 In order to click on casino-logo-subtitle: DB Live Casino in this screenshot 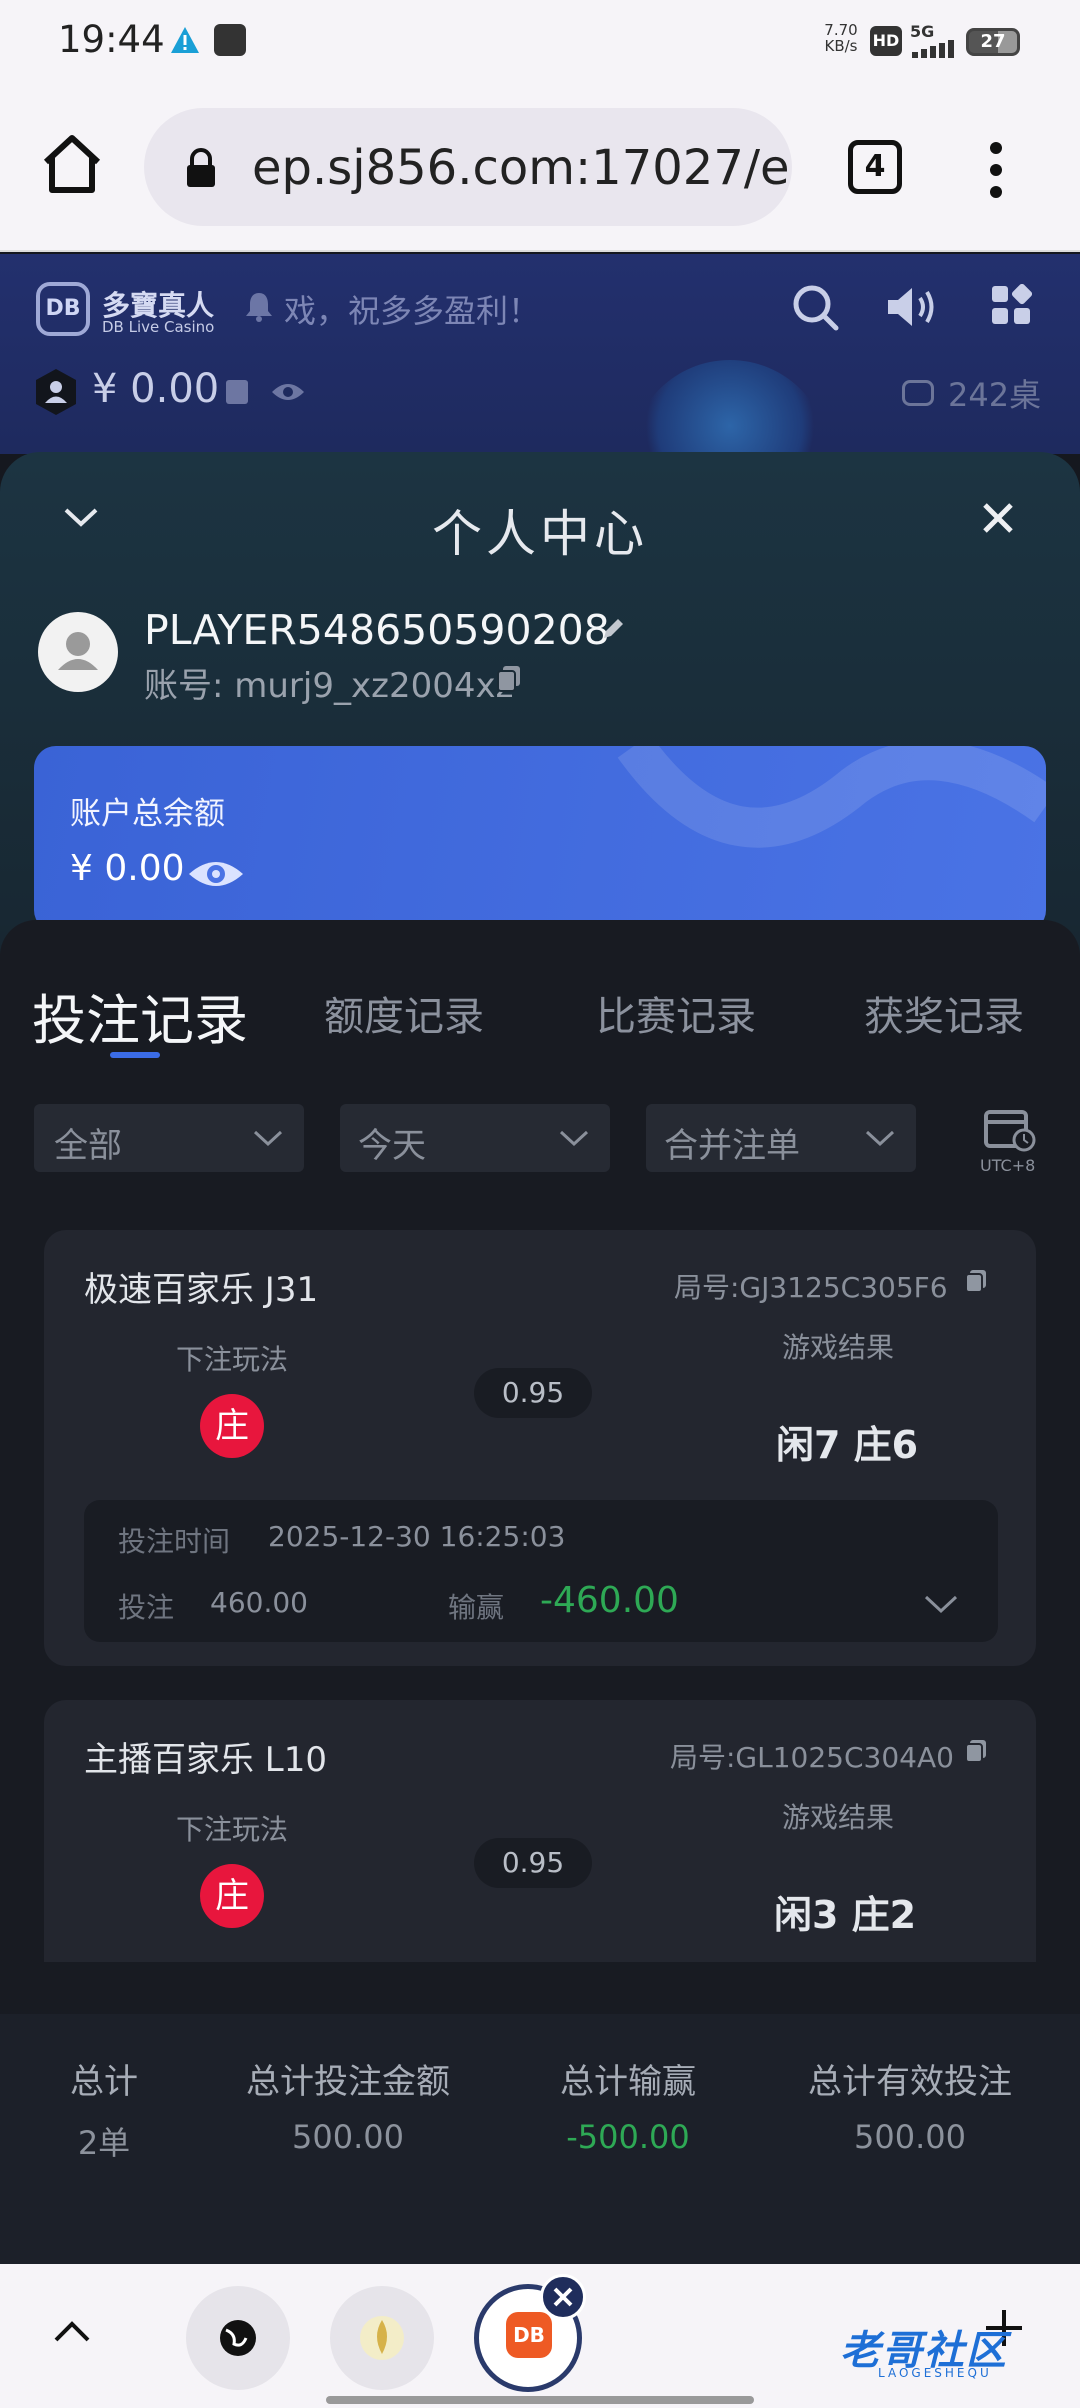, I will do `click(158, 327)`.